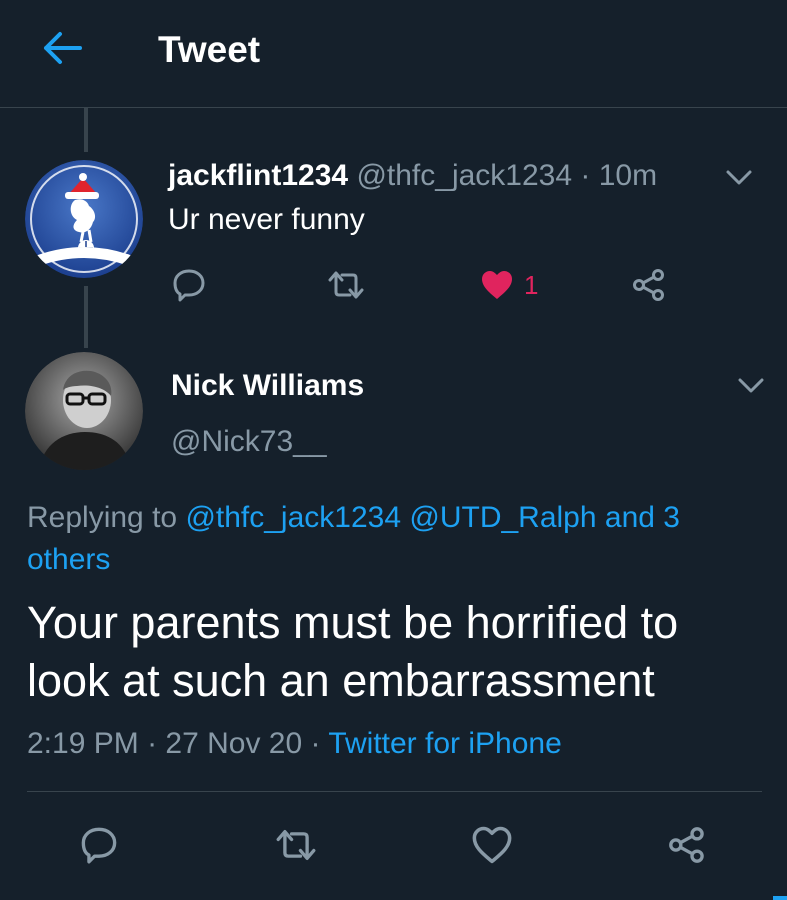 The image size is (787, 900). Describe the element at coordinates (249, 442) in the screenshot. I see `author-handle: @Nick73__` at that location.